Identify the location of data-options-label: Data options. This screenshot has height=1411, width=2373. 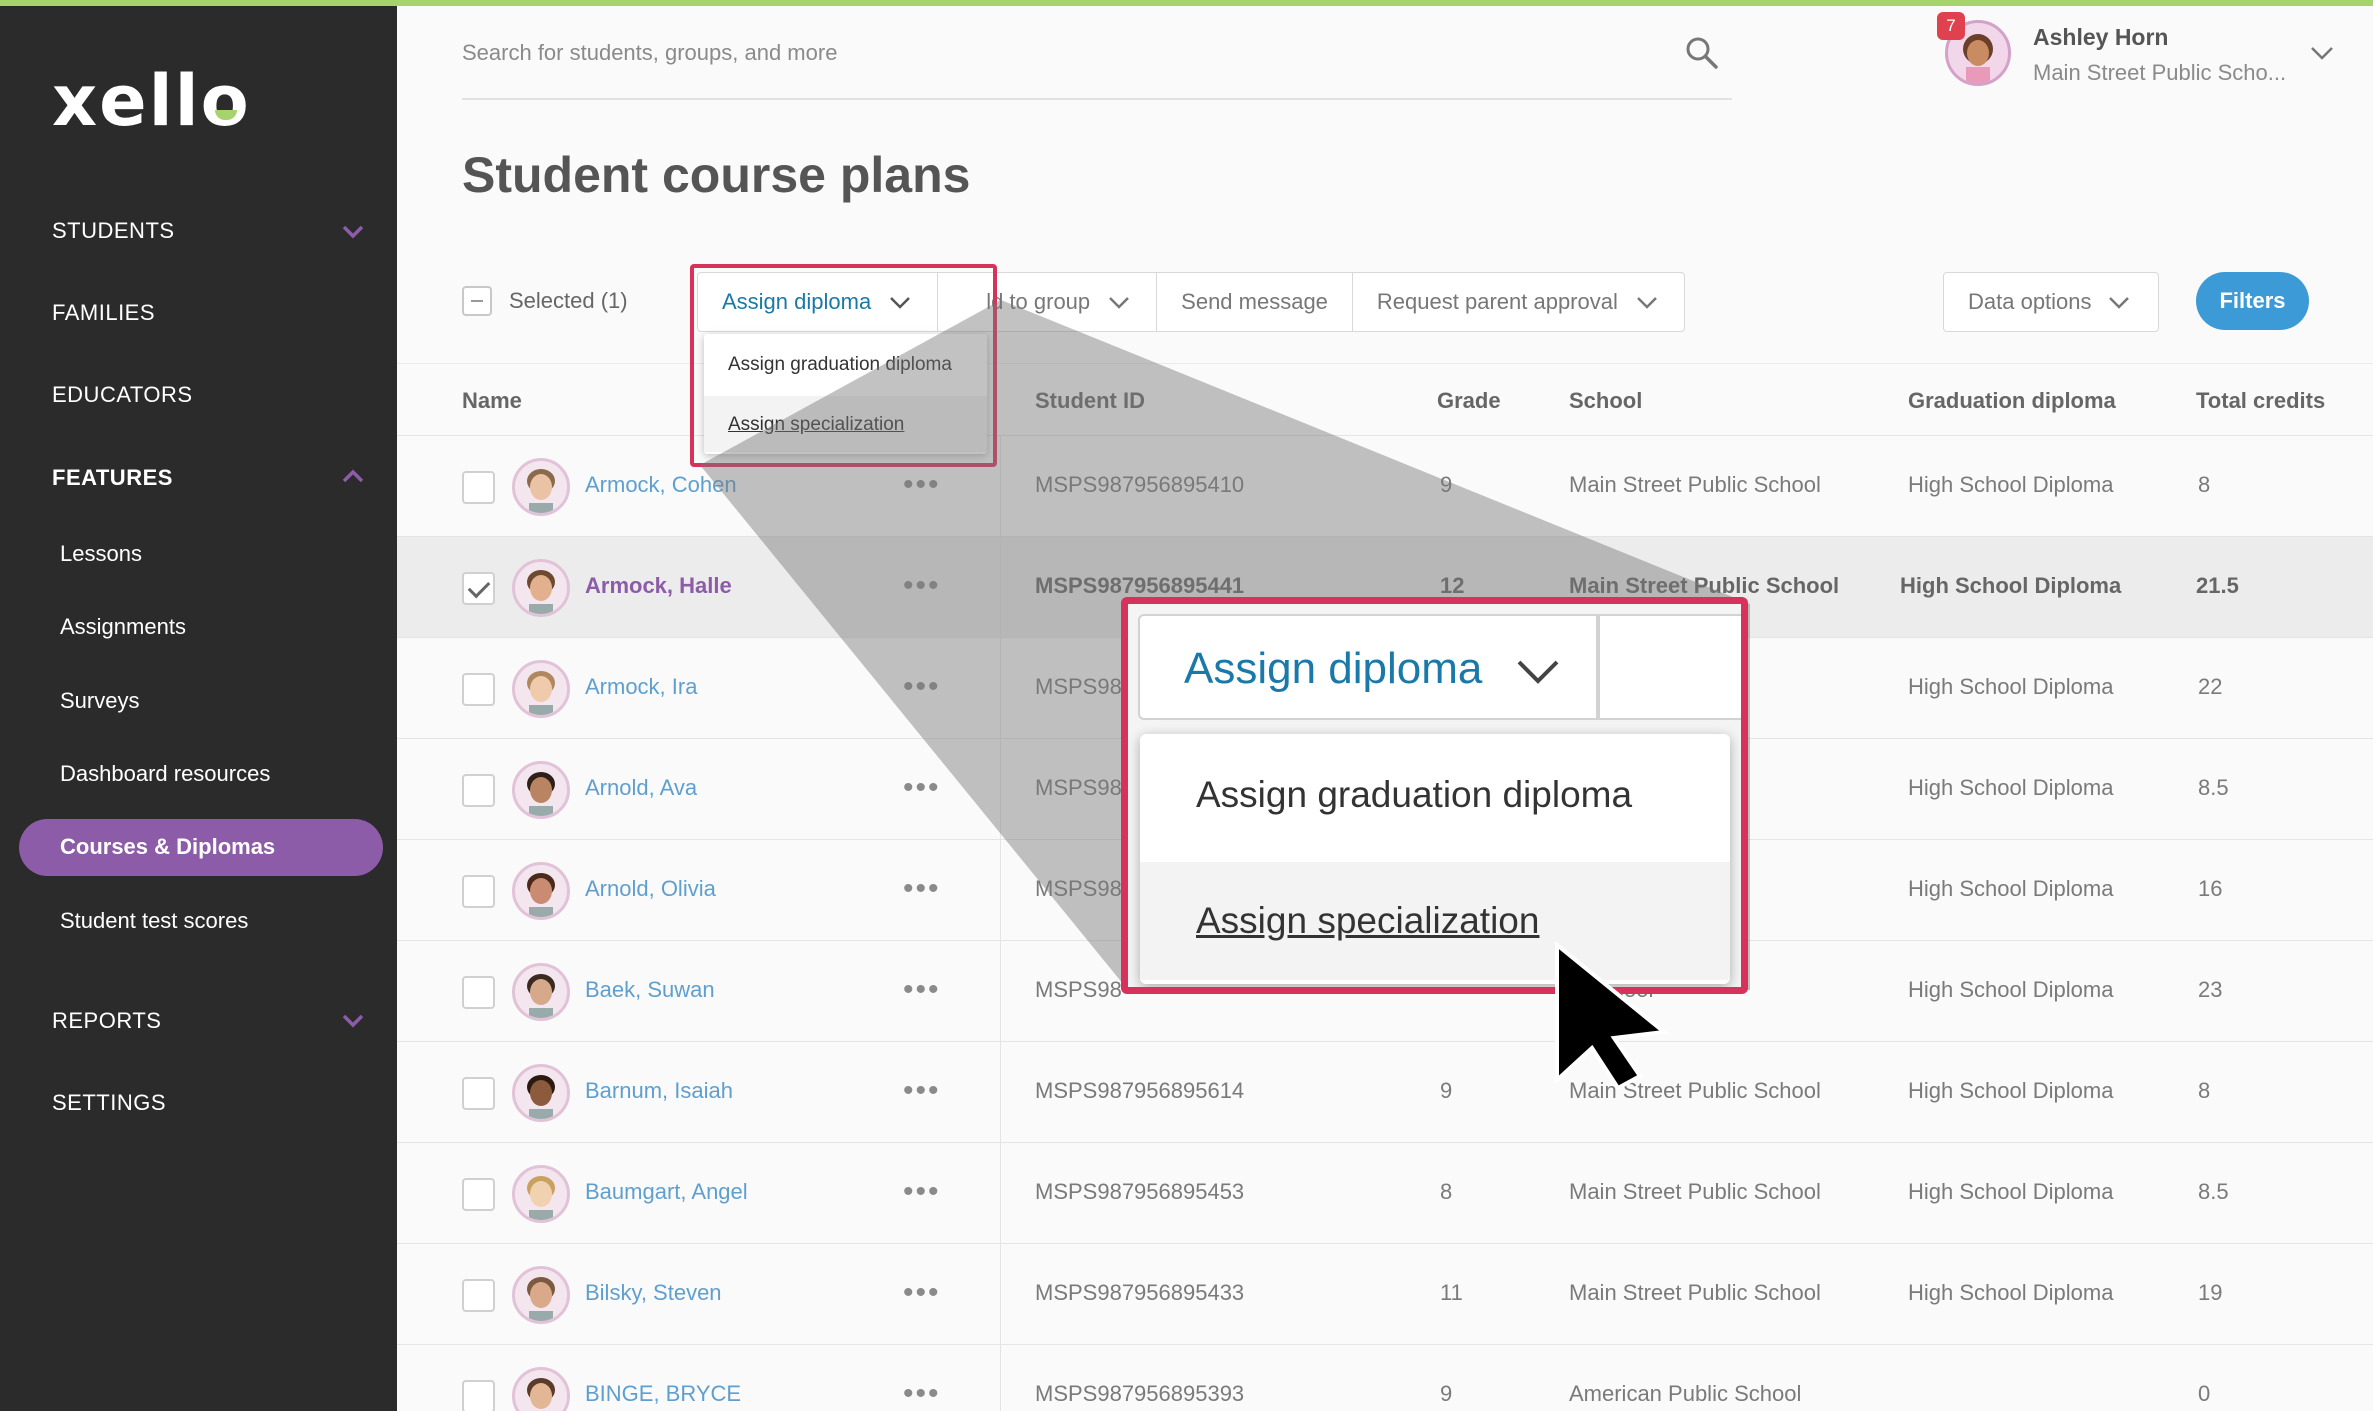
(2030, 301).